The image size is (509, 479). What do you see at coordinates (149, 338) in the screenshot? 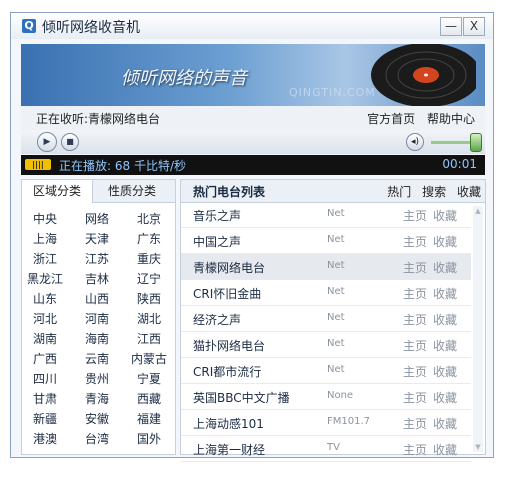
I see `region-item: 江西` at bounding box center [149, 338].